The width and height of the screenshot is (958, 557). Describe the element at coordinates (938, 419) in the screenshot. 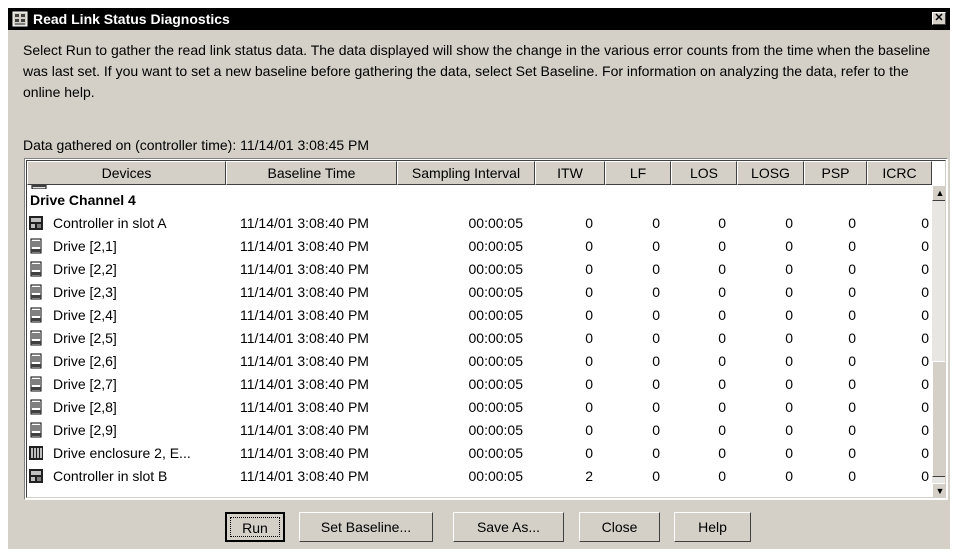

I see `scroll-thumb` at that location.